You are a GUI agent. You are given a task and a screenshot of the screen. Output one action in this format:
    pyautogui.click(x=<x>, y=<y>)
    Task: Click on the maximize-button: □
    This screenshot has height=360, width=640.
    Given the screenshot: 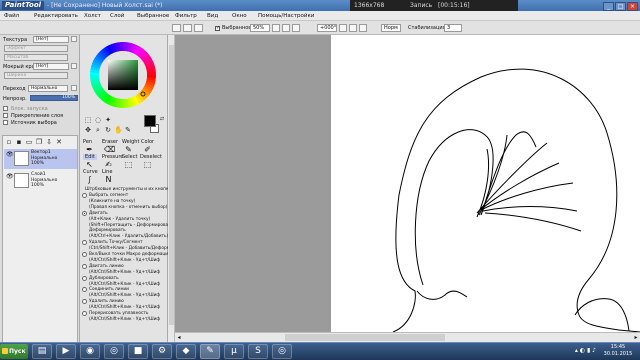 What is the action you would take?
    pyautogui.click(x=620, y=6)
    